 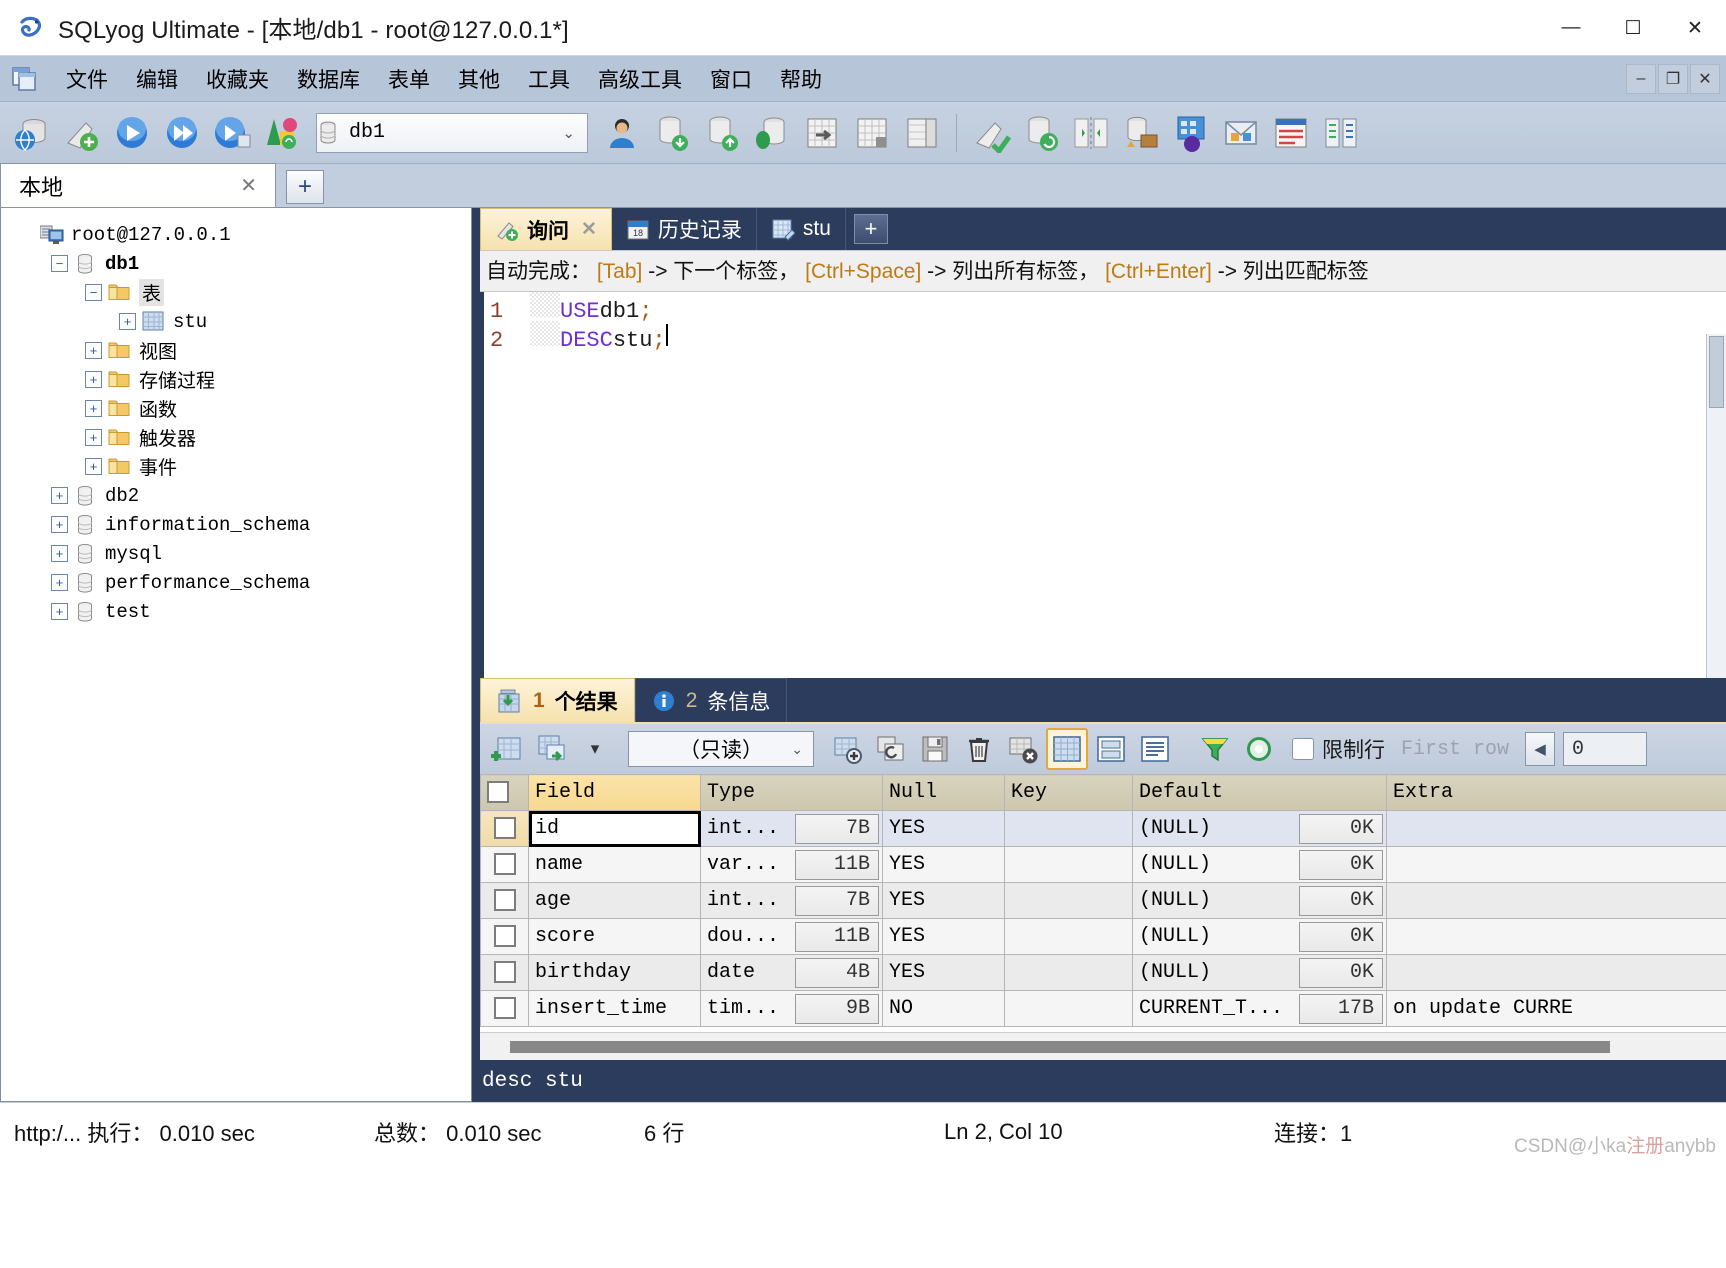 I want to click on first-row-input: 0, so click(x=1605, y=749).